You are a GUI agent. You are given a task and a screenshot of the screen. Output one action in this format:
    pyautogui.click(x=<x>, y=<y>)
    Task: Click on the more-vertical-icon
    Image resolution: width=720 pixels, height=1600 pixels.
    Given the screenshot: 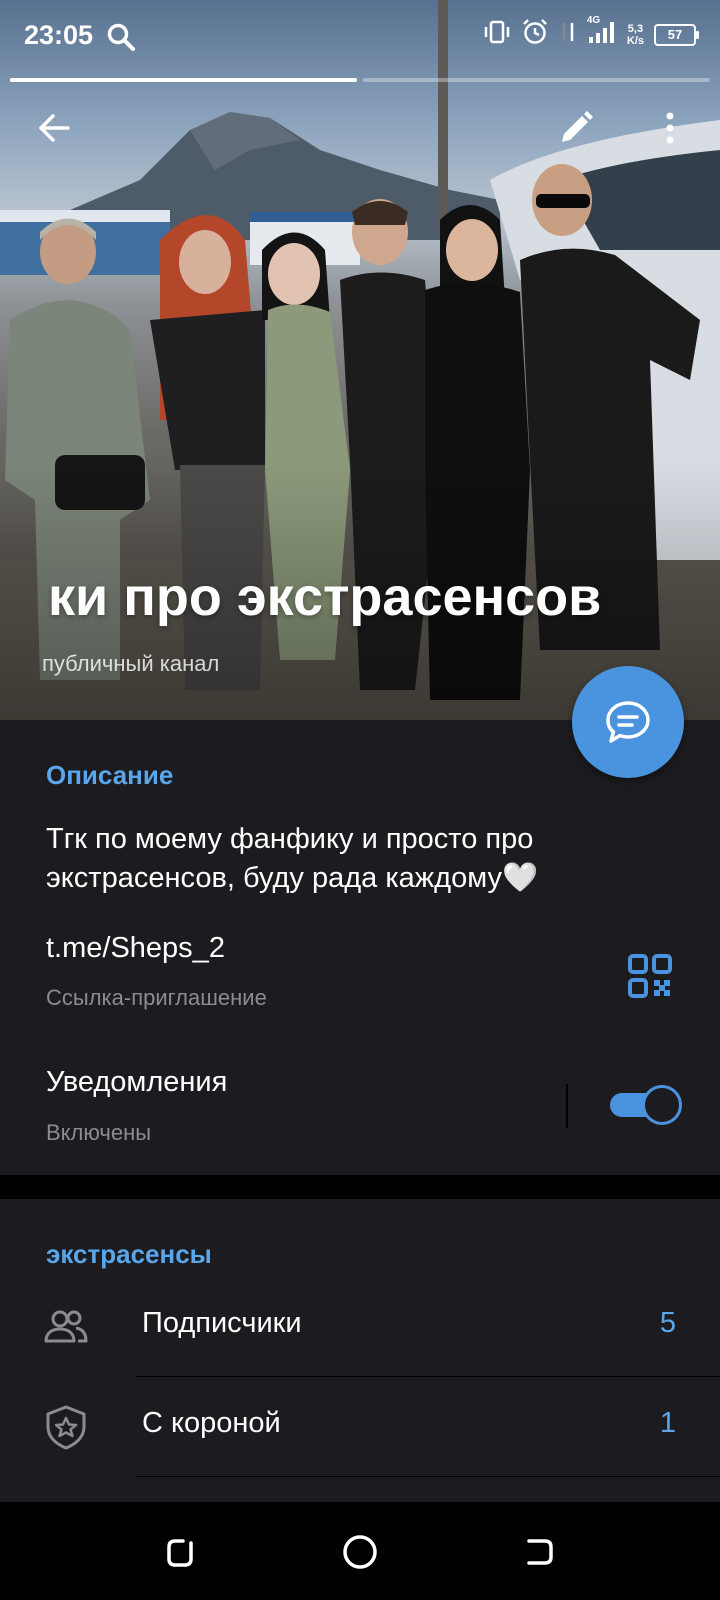 What is the action you would take?
    pyautogui.click(x=670, y=128)
    